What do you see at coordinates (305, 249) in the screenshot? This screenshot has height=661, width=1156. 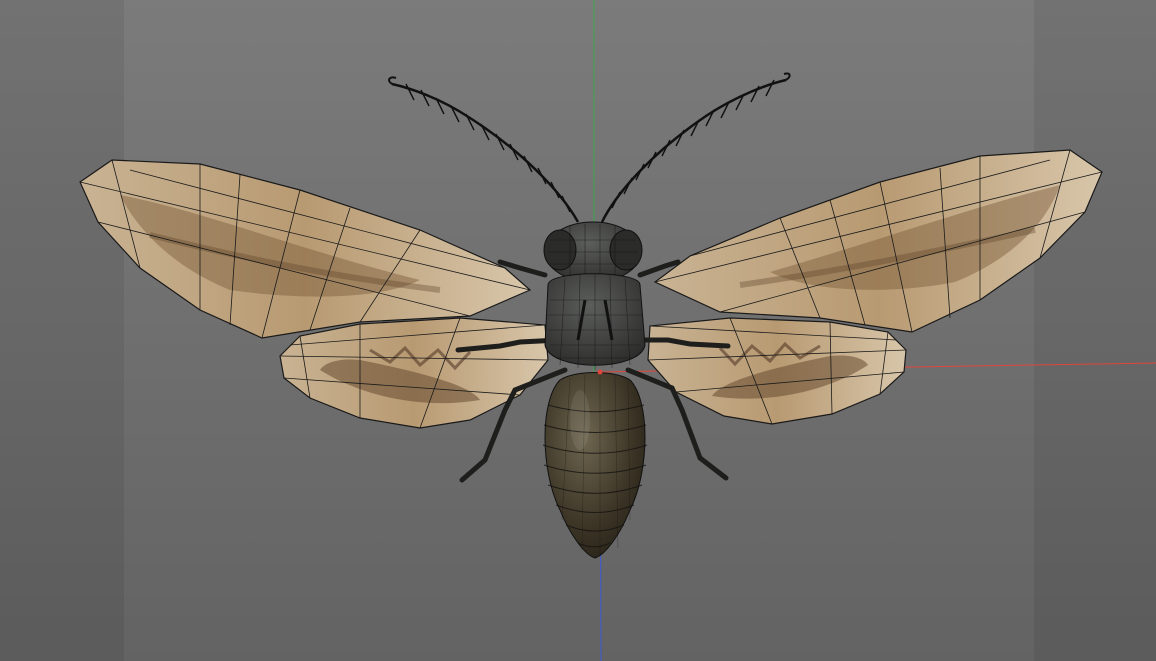 I see `left-forewing` at bounding box center [305, 249].